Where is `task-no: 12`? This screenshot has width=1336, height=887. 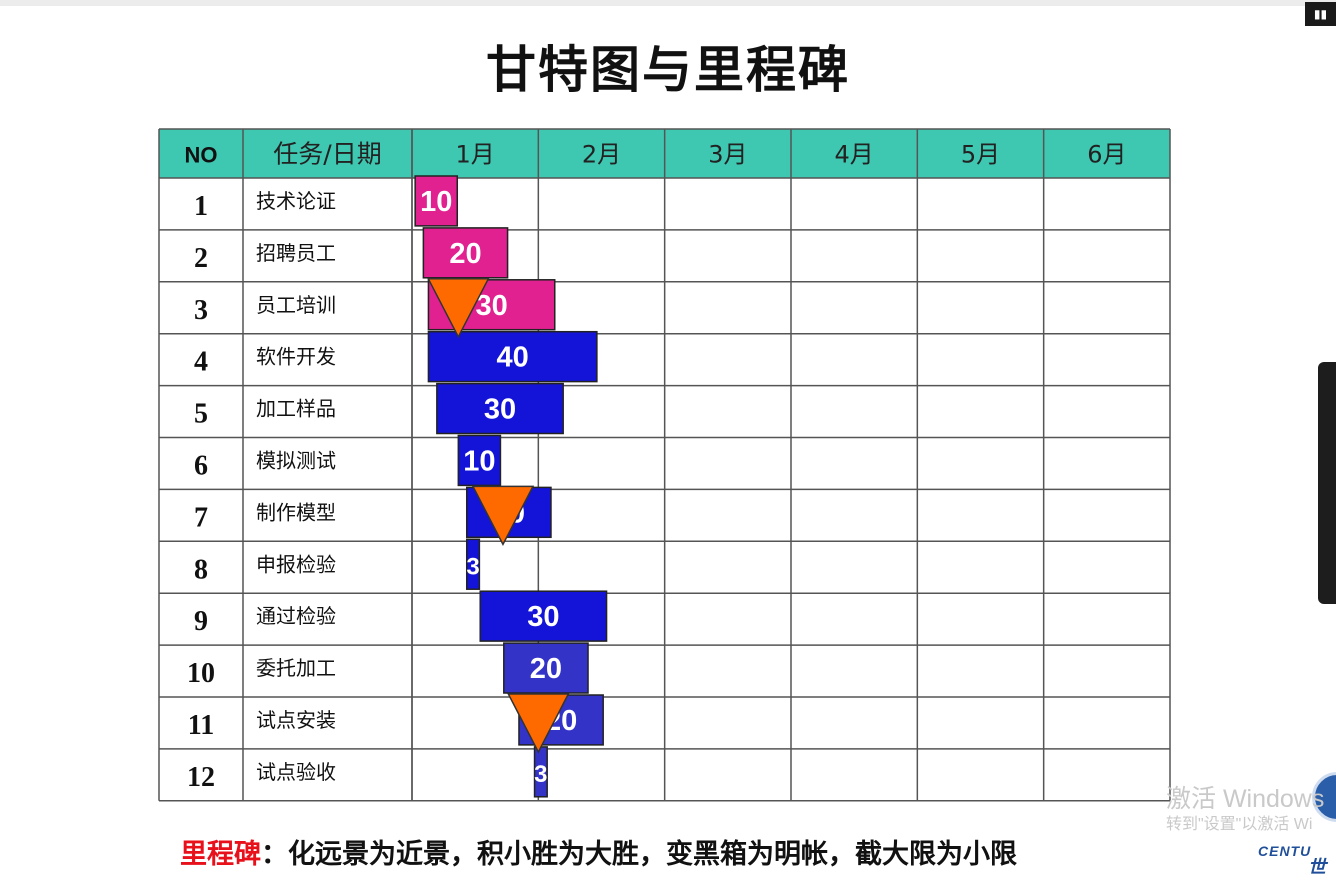
task-no: 12 is located at coordinates (201, 777).